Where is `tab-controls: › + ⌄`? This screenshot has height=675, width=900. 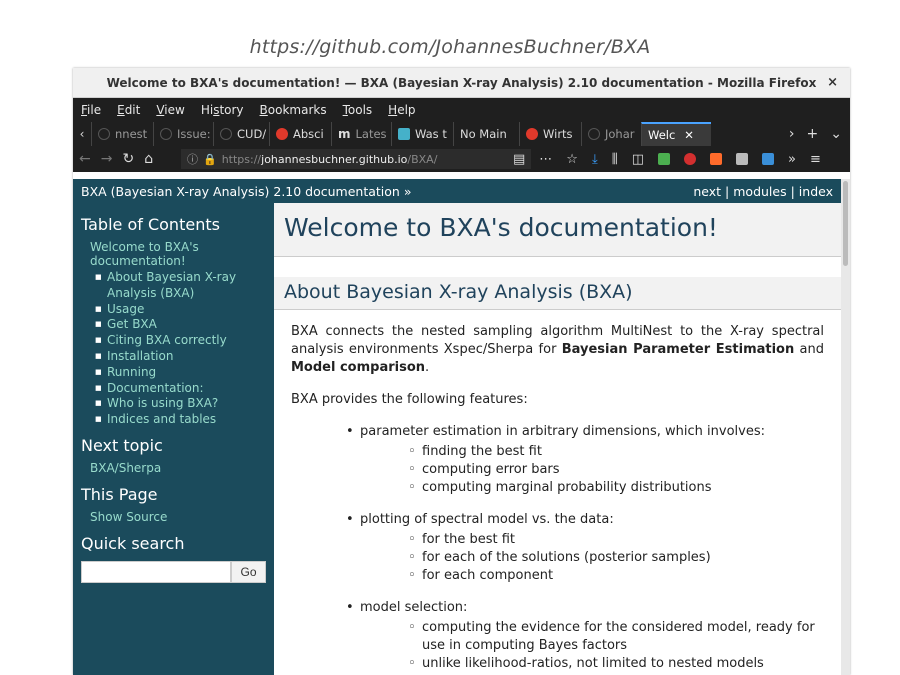
tab-controls: › + ⌄ is located at coordinates (819, 134).